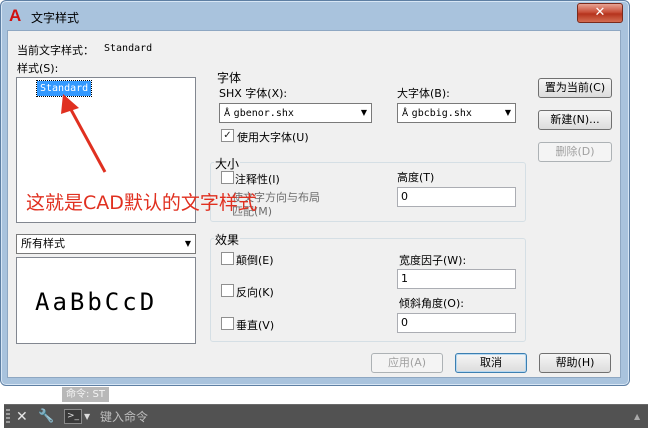 The width and height of the screenshot is (648, 430). I want to click on title-bar: A 文字样式 ✕, so click(315, 16).